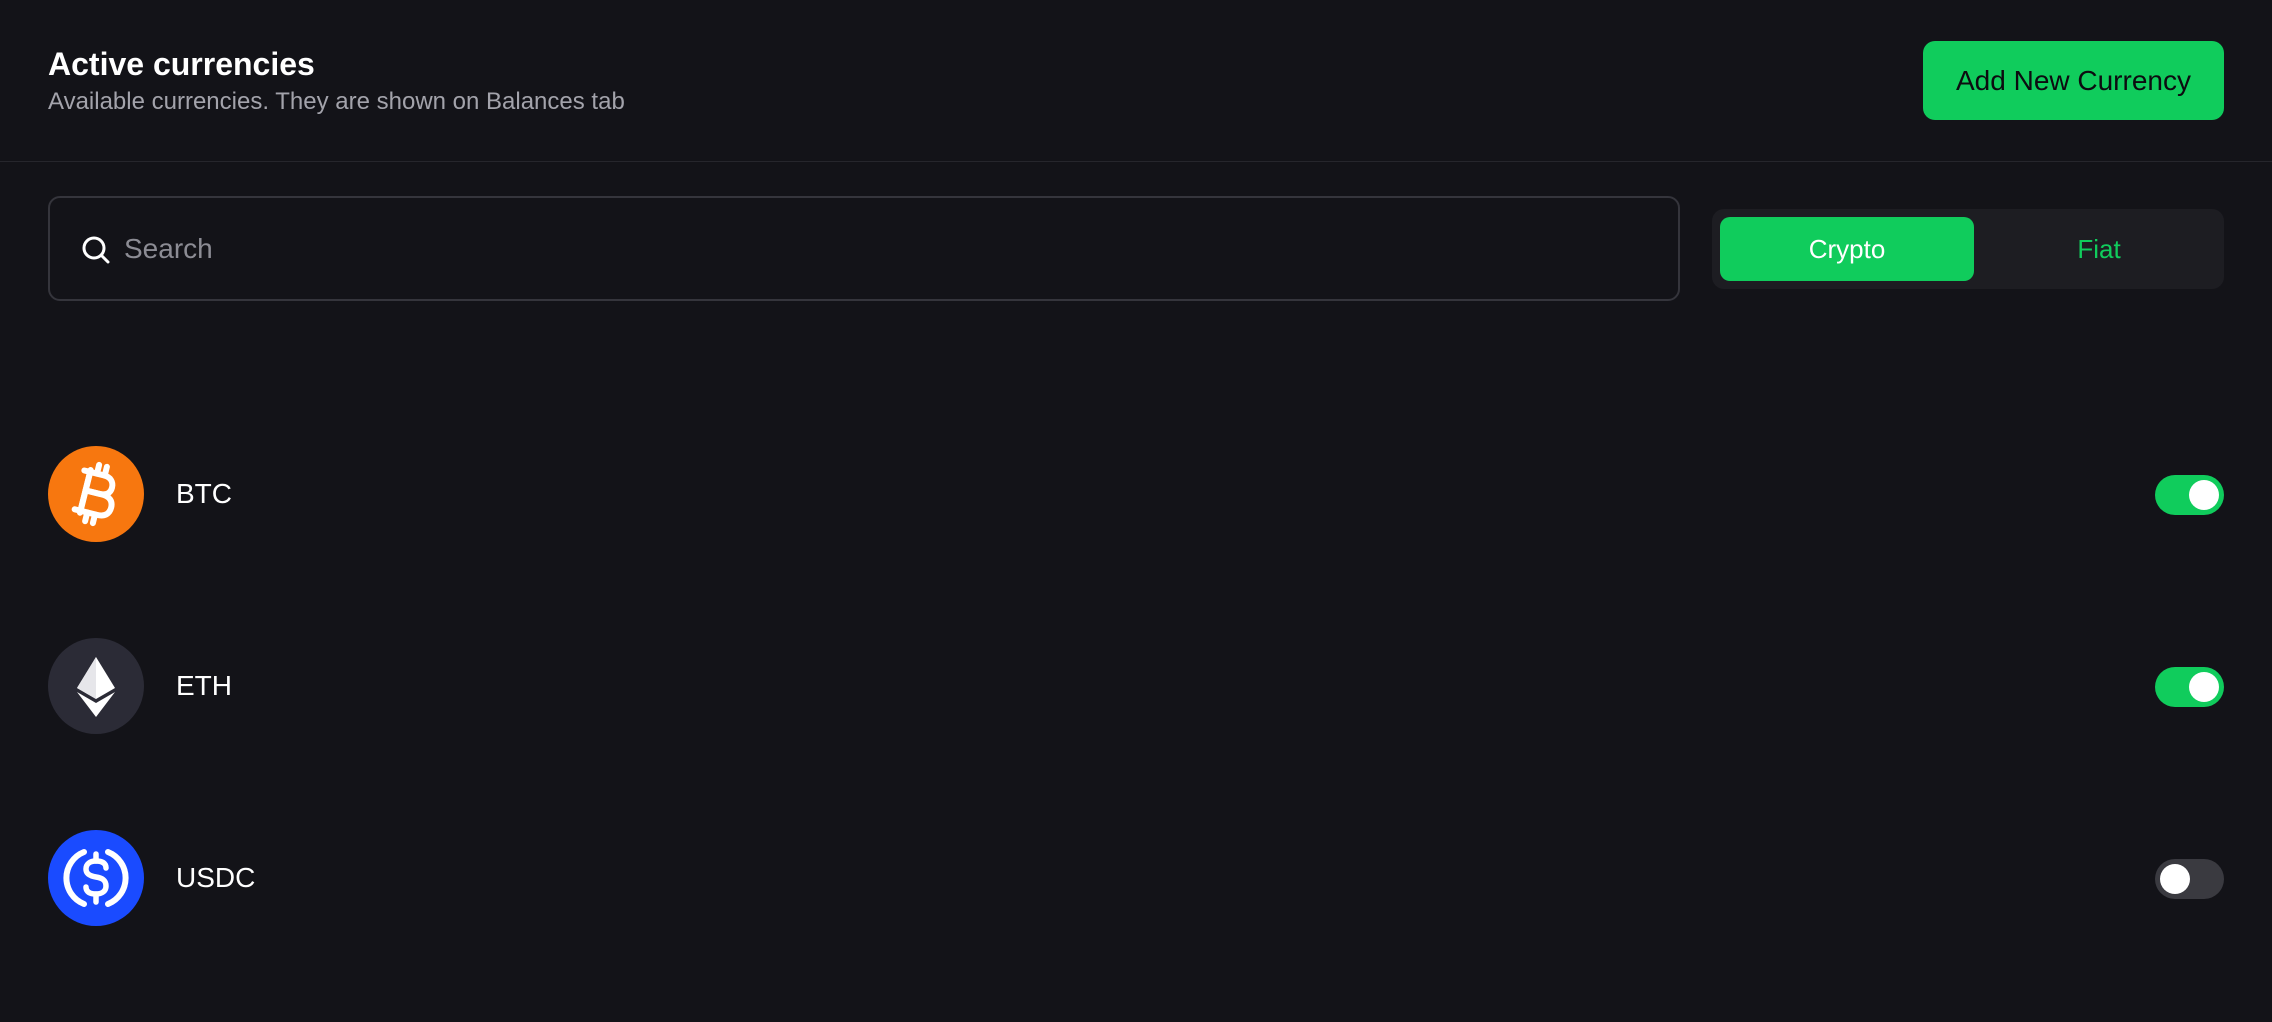 Image resolution: width=2272 pixels, height=1022 pixels. I want to click on currency-toggle-btc, so click(2189, 495).